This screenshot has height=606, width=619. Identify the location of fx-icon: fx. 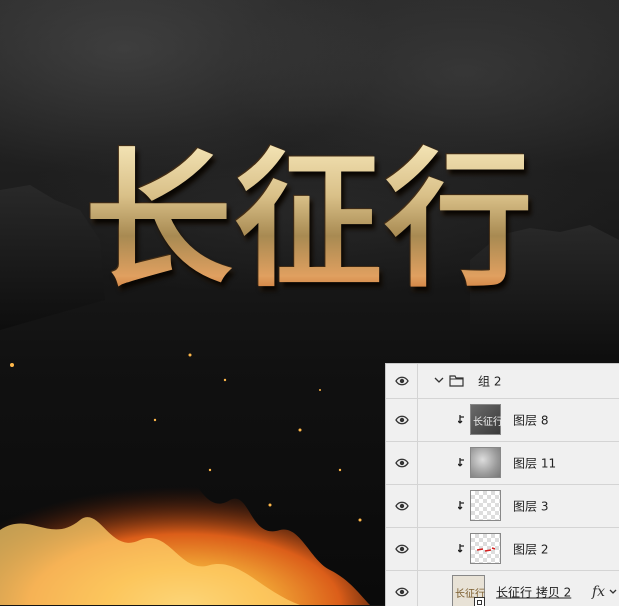
(598, 592).